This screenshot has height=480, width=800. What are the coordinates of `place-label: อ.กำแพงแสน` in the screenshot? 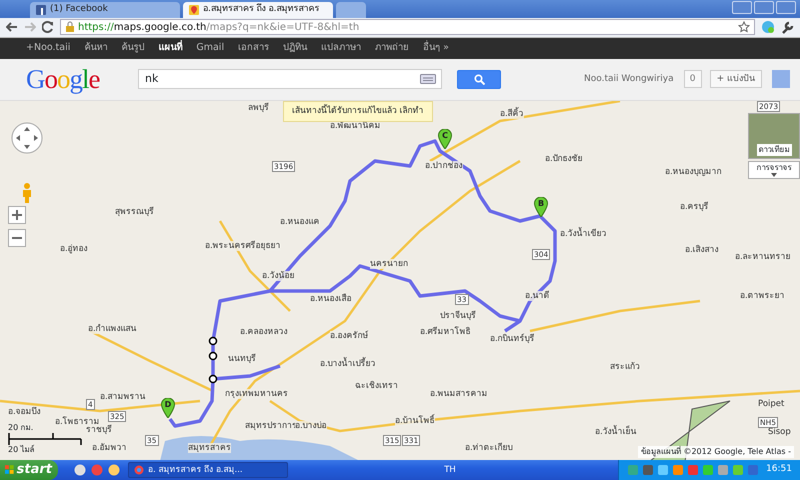 It's located at (112, 329).